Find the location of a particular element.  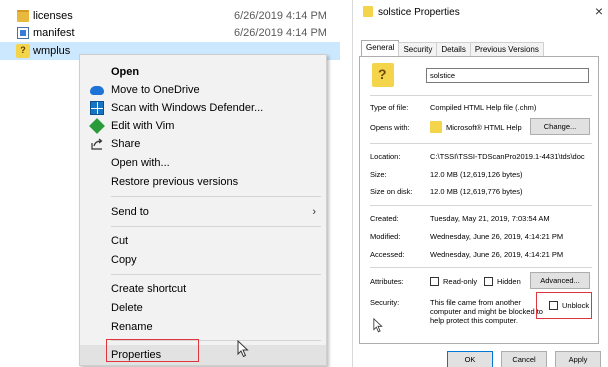

menu-item-label: Rename is located at coordinates (132, 327).